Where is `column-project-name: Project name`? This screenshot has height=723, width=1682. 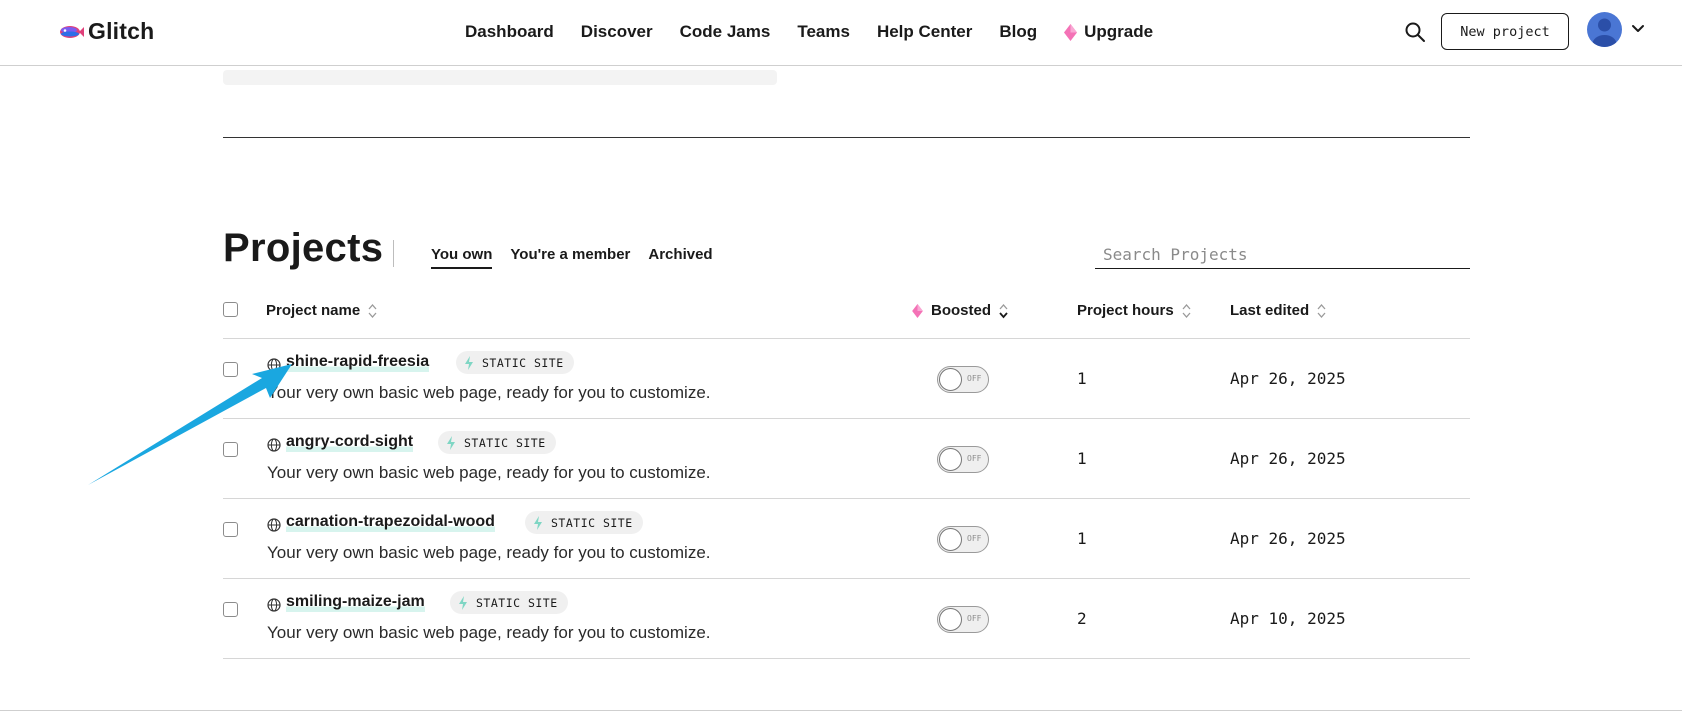
column-project-name: Project name is located at coordinates (321, 310).